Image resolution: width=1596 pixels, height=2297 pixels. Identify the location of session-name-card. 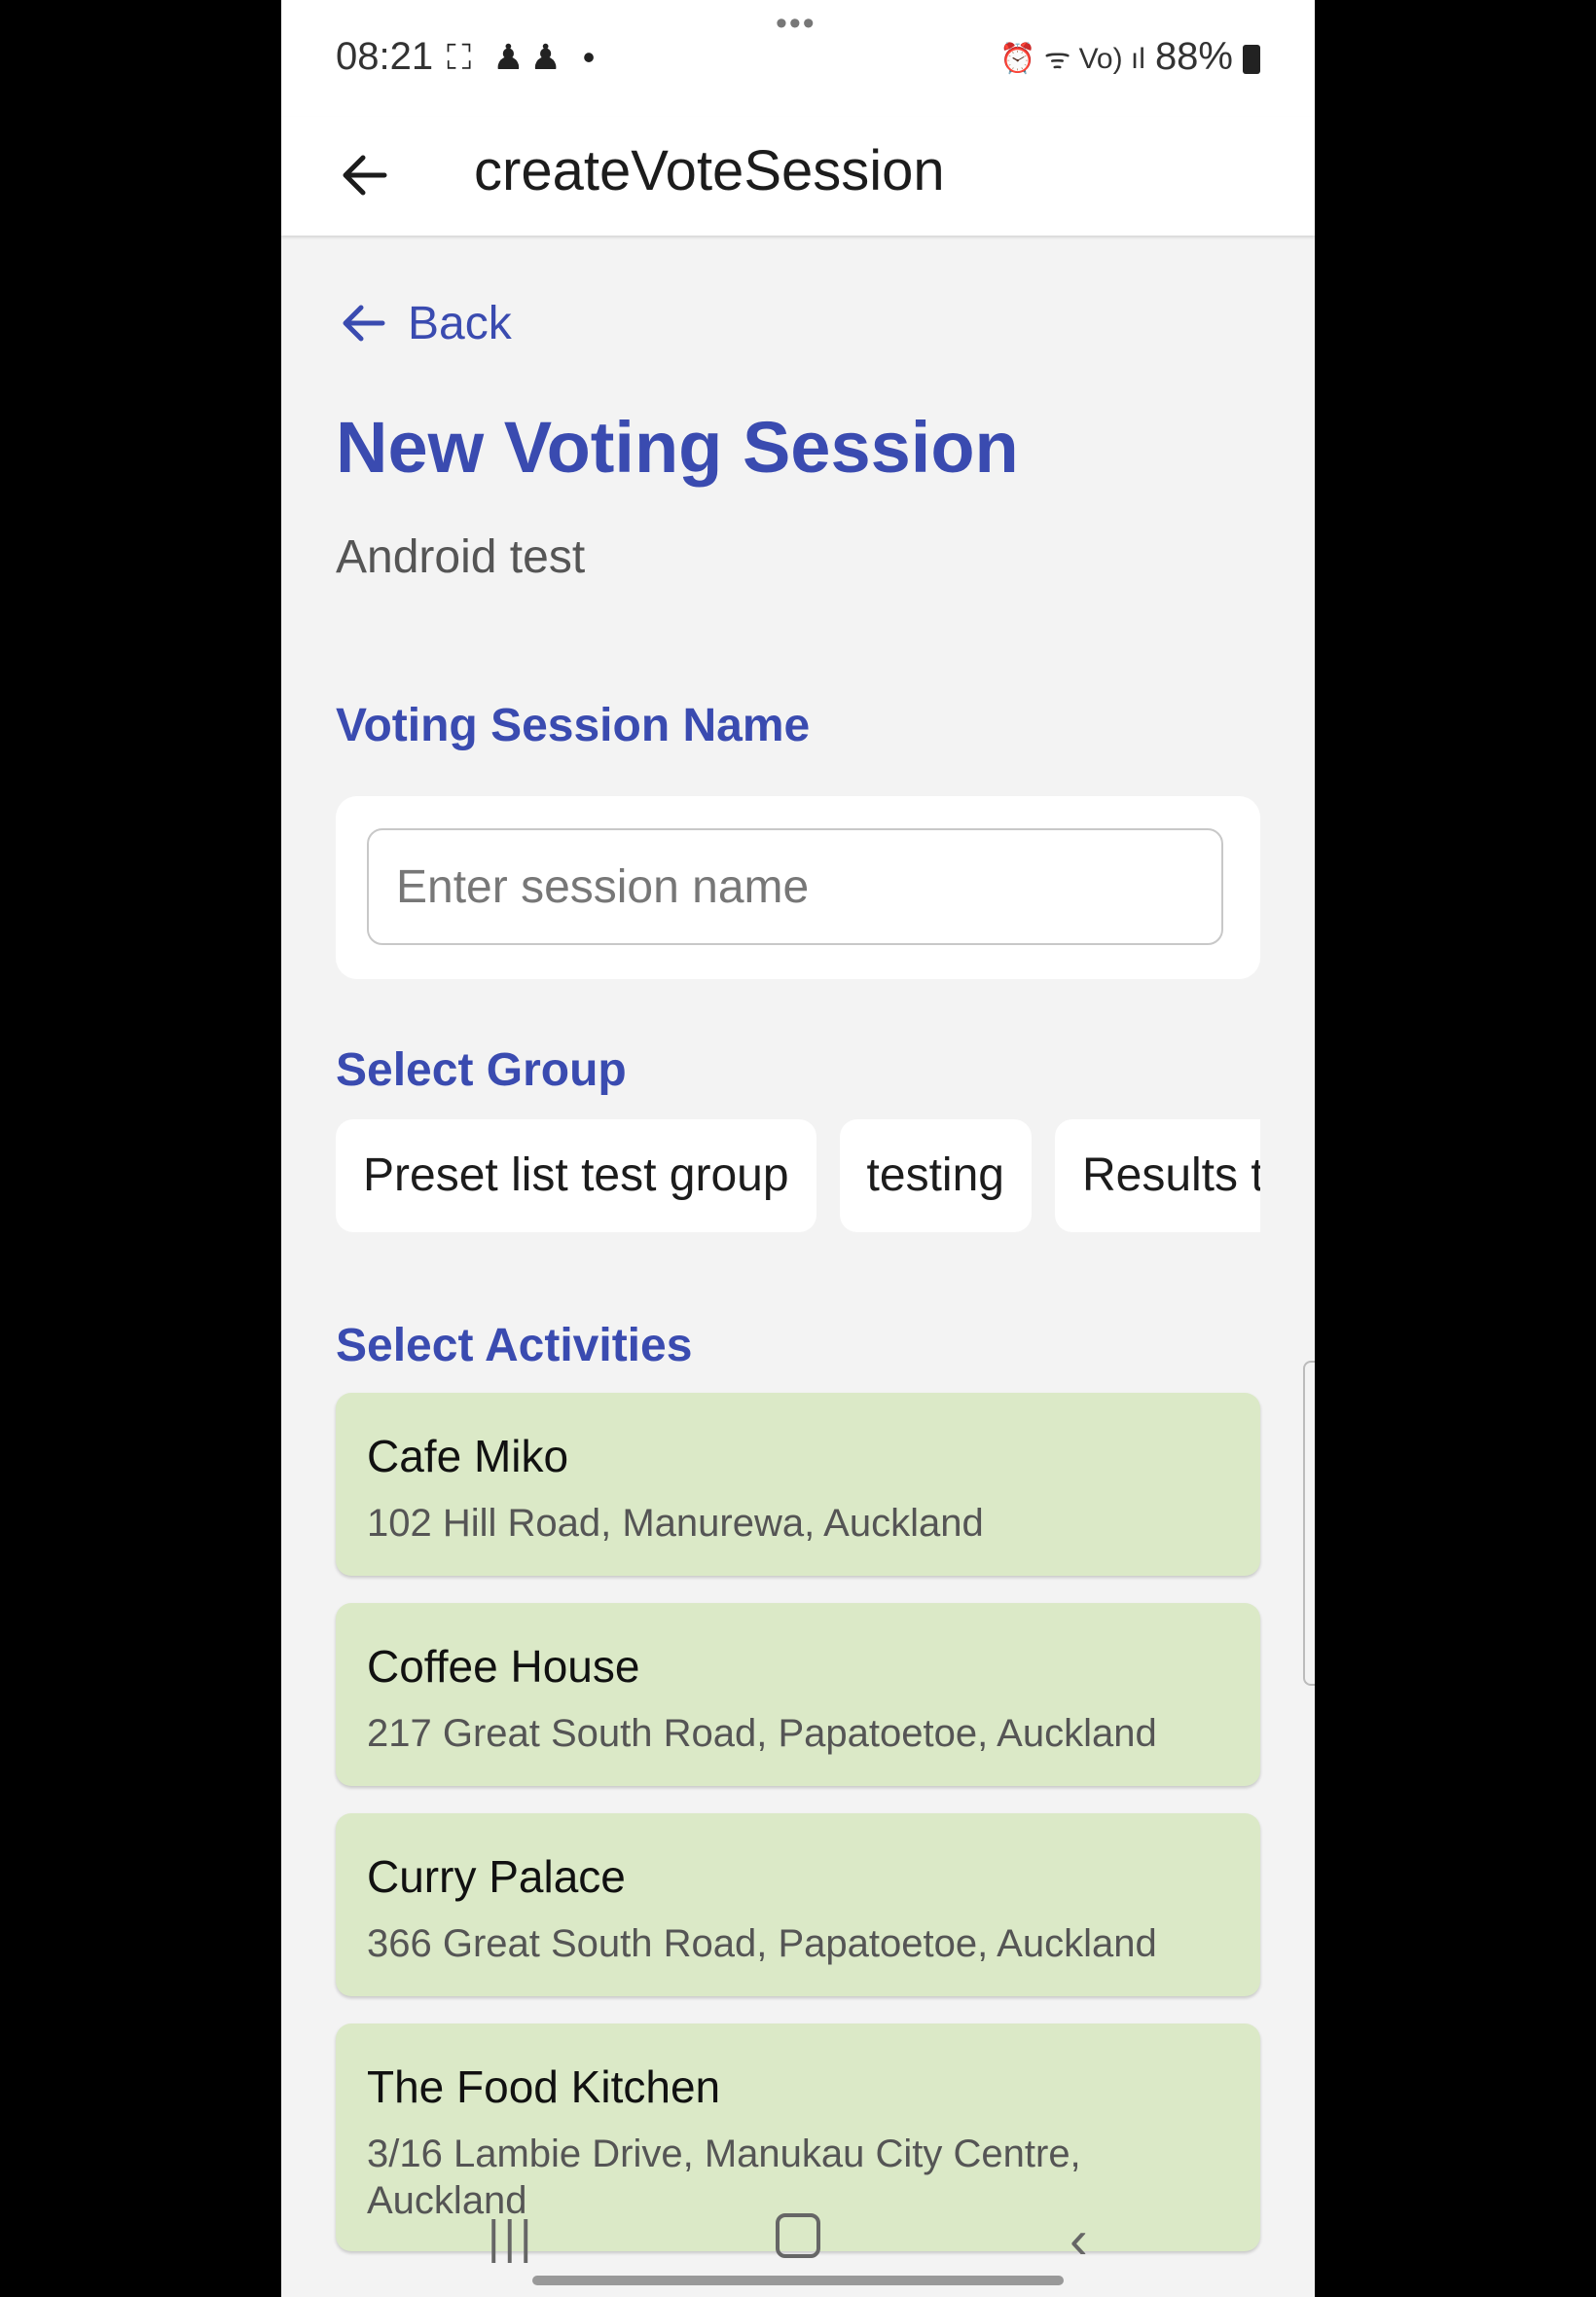
(798, 887).